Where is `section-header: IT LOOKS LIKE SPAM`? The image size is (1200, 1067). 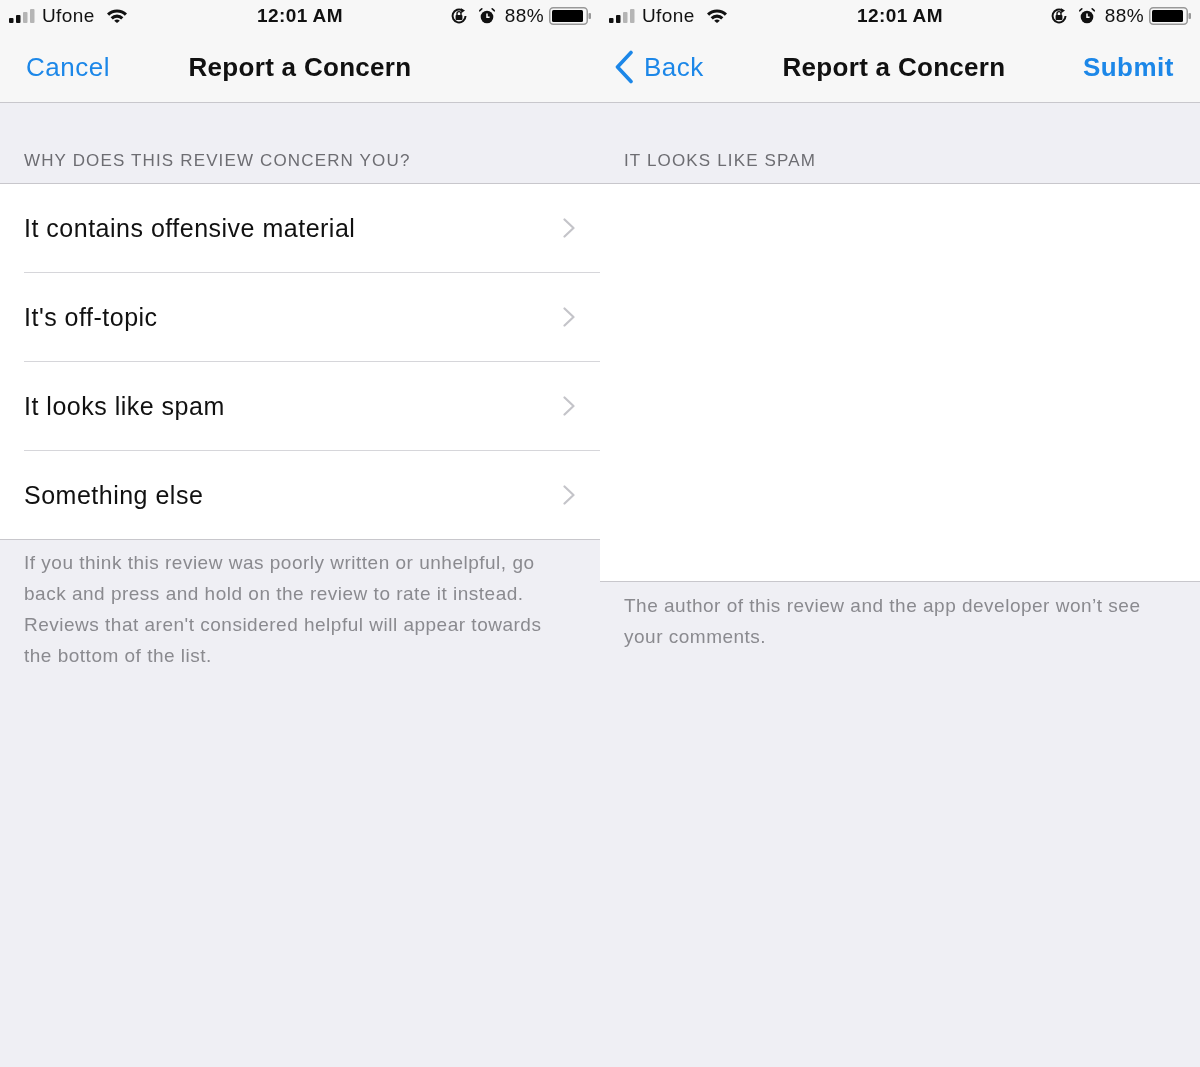
section-header: IT LOOKS LIKE SPAM is located at coordinates (720, 161).